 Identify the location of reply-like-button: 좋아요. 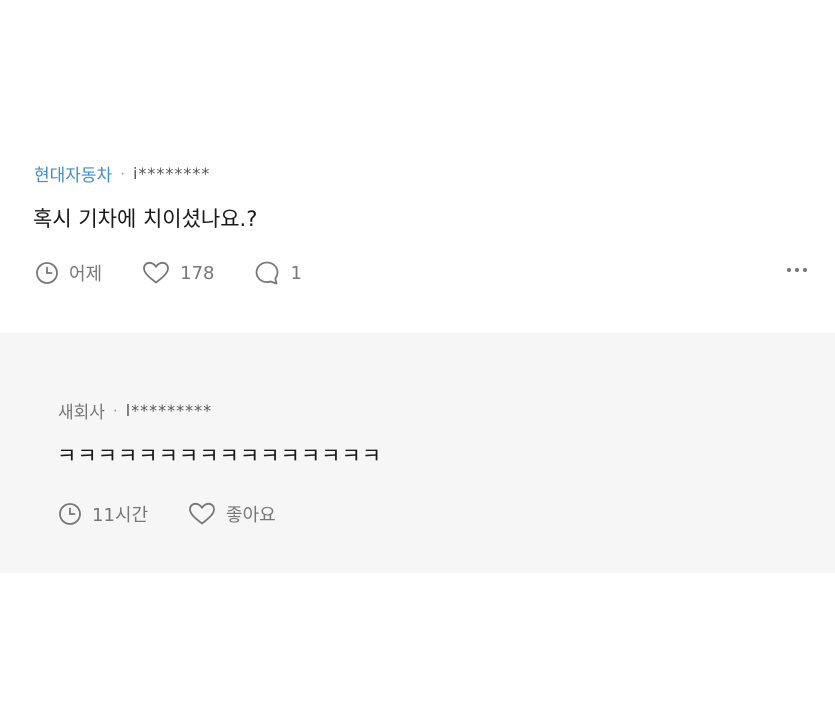
(232, 514).